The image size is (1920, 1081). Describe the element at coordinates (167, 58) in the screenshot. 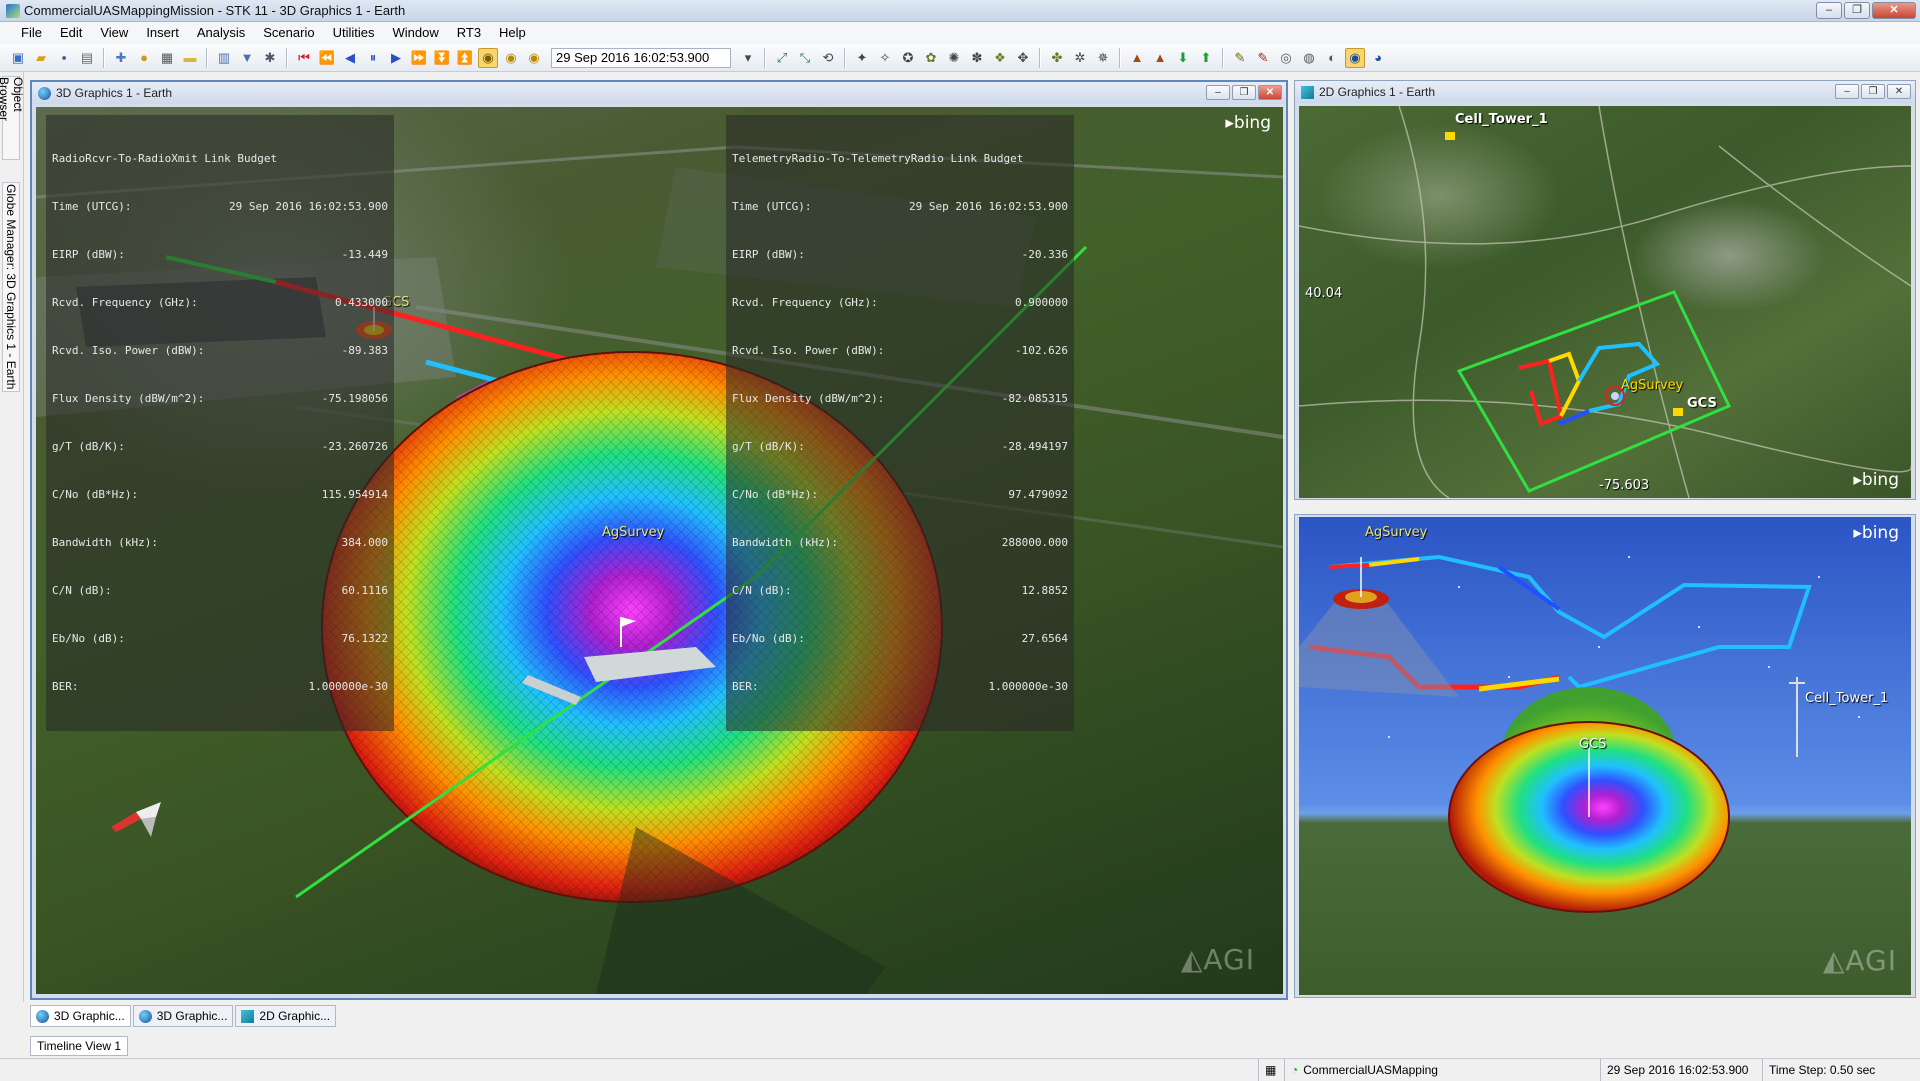

I see `report-icon: ▦` at that location.